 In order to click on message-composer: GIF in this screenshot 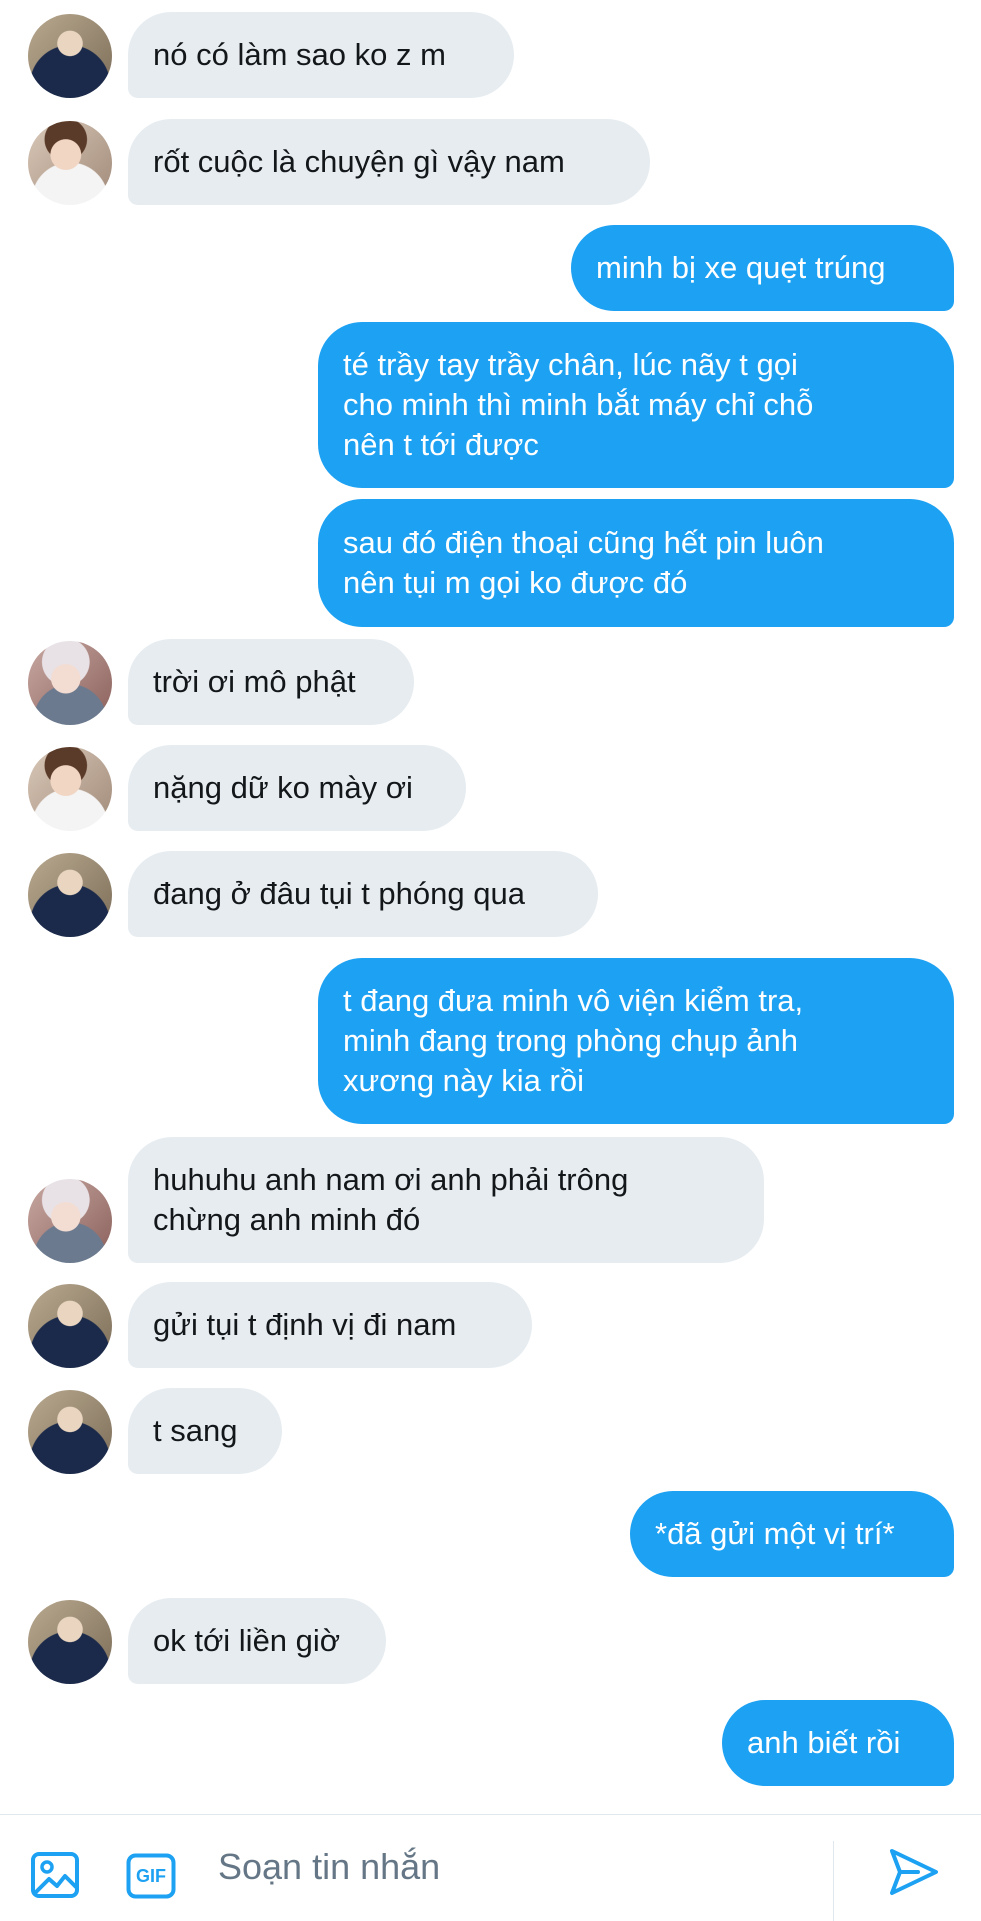, I will do `click(490, 1867)`.